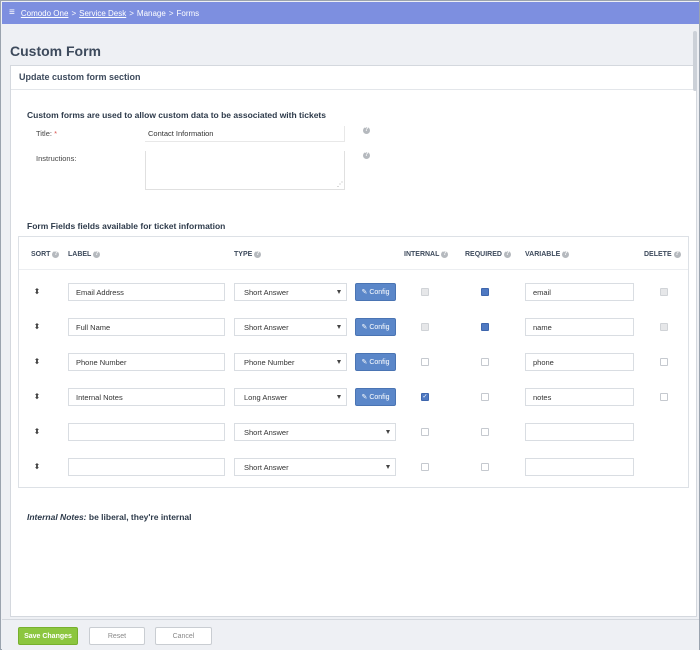 The height and width of the screenshot is (650, 700). I want to click on internal-checkbox: ✓, so click(425, 397).